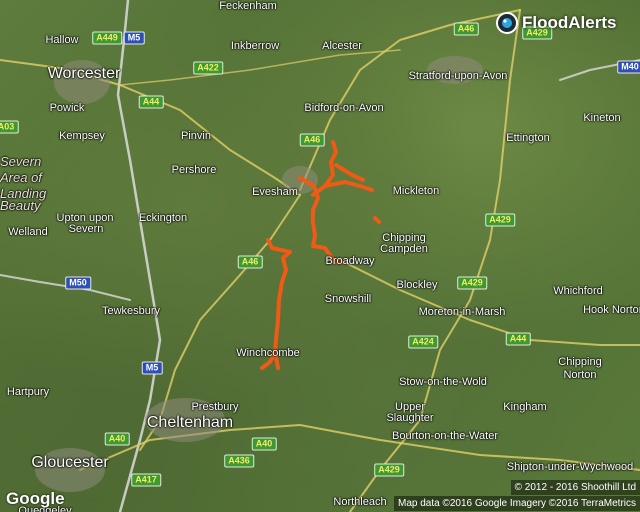 This screenshot has width=640, height=512. What do you see at coordinates (410, 418) in the screenshot?
I see `place-label: Slaughter` at bounding box center [410, 418].